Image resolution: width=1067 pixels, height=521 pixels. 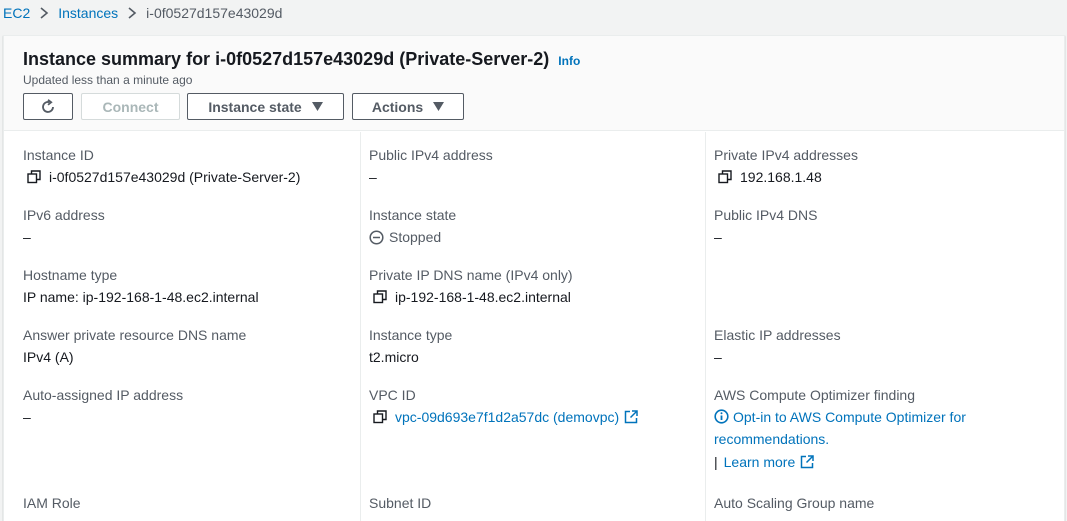 I want to click on breadcrumb-ec2: EC2, so click(x=16, y=13).